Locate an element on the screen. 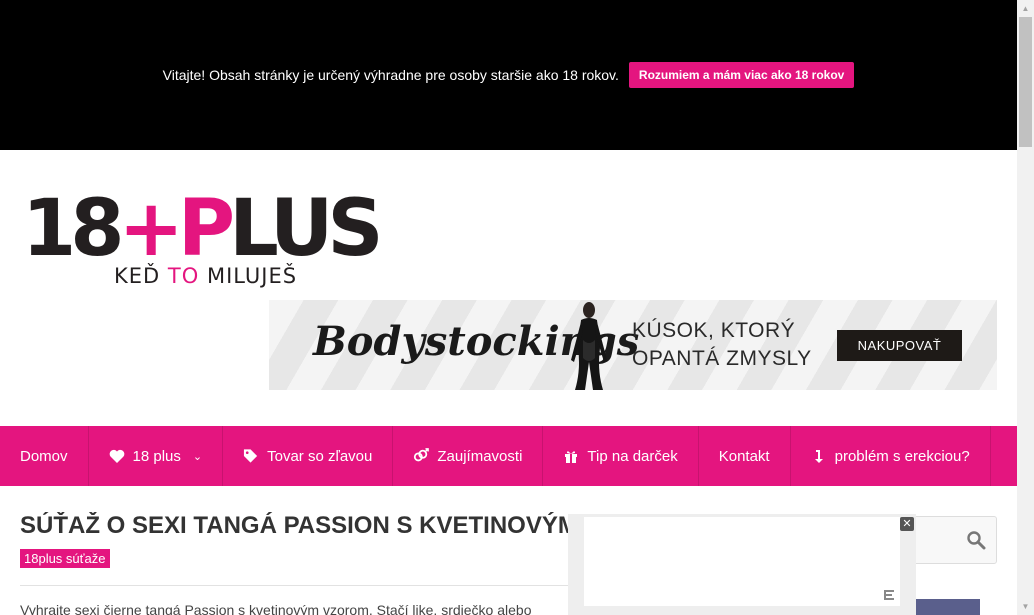  logo-tagline-part-pink: TO is located at coordinates (183, 276).